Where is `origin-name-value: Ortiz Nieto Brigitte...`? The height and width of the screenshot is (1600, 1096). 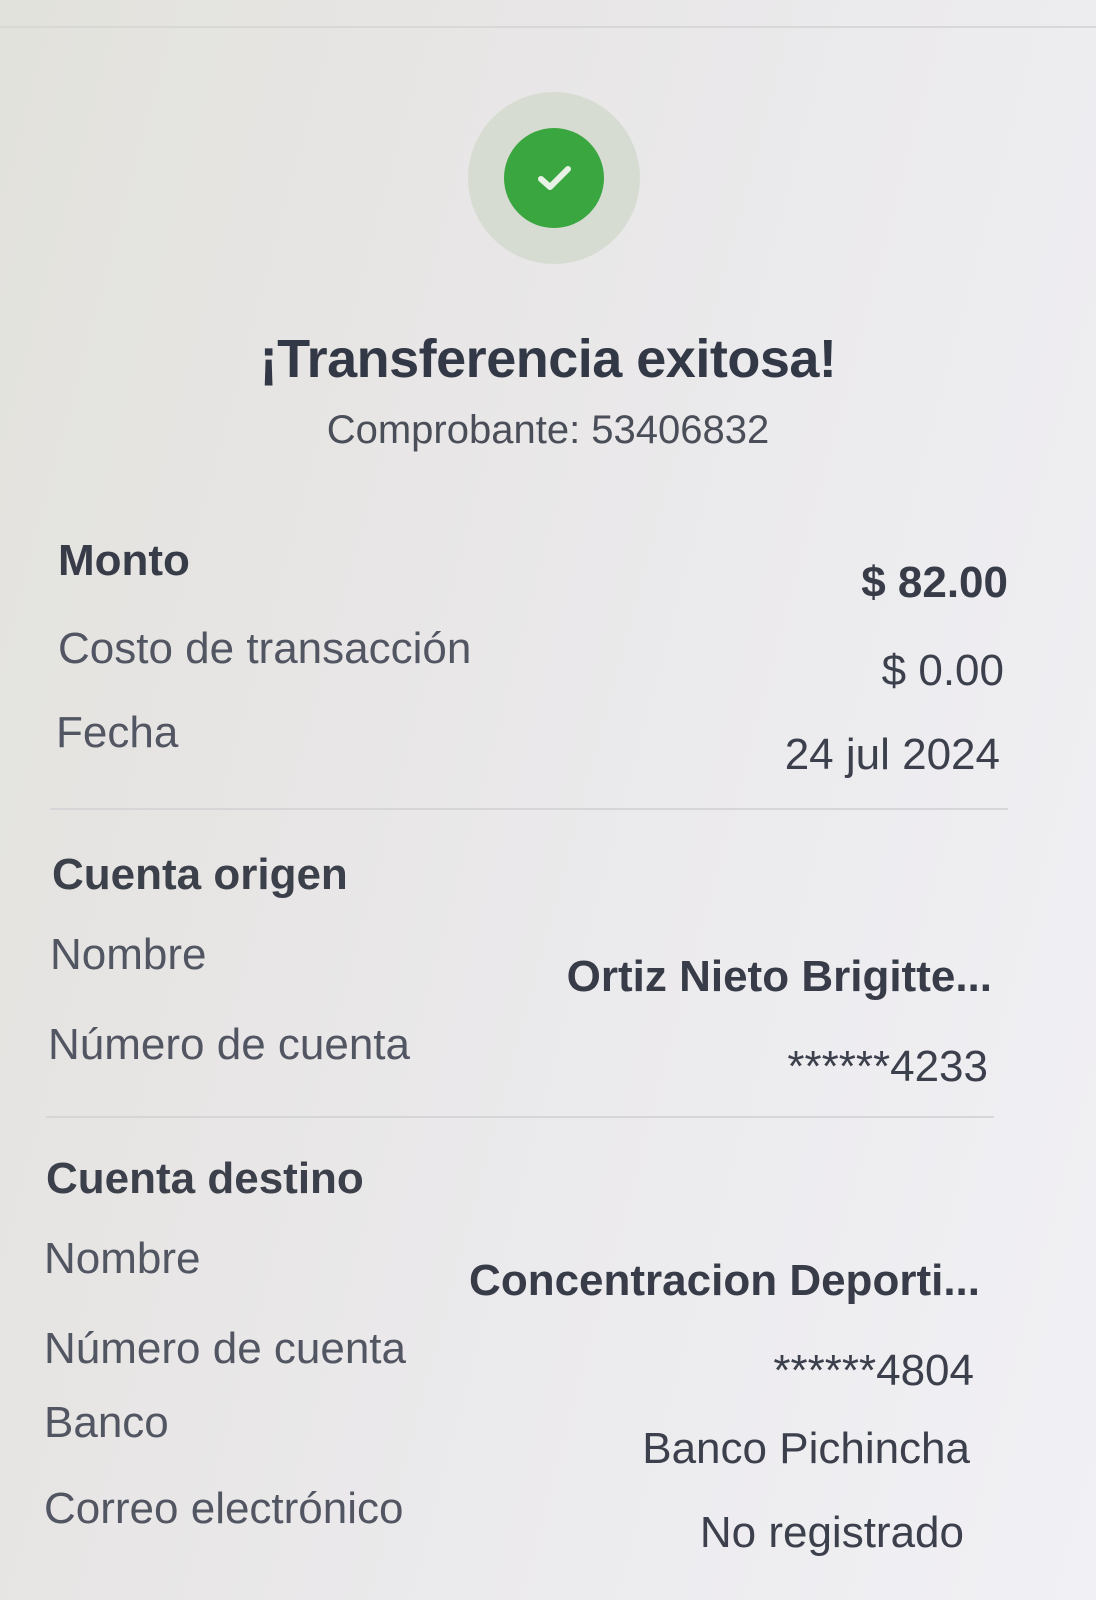 origin-name-value: Ortiz Nieto Brigitte... is located at coordinates (779, 976).